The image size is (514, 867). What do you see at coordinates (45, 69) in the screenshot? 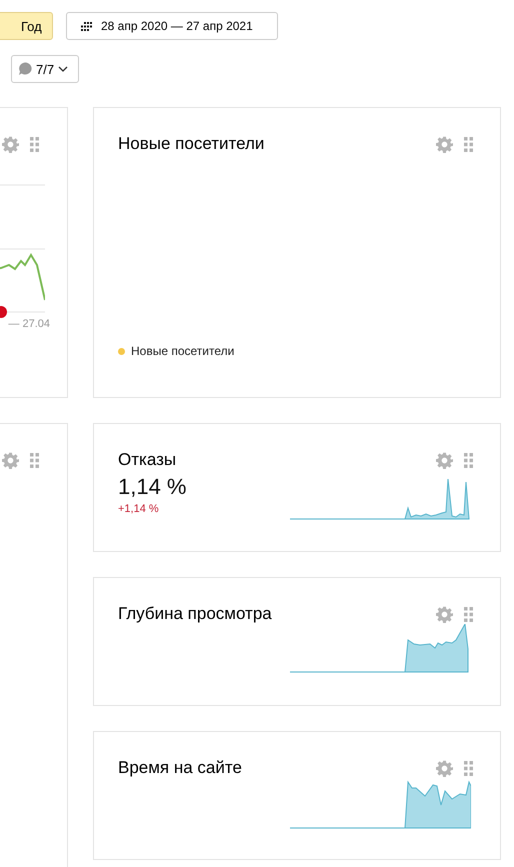
I see `comments-button: 7/7` at bounding box center [45, 69].